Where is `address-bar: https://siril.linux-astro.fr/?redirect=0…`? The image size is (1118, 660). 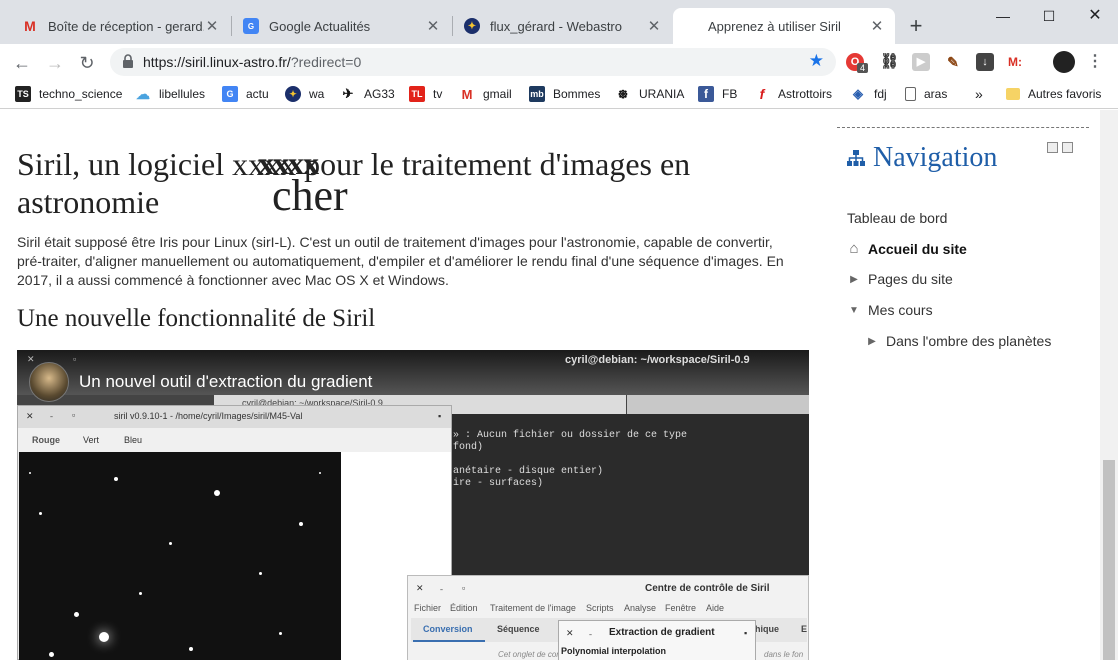 address-bar: https://siril.linux-astro.fr/?redirect=0… is located at coordinates (473, 62).